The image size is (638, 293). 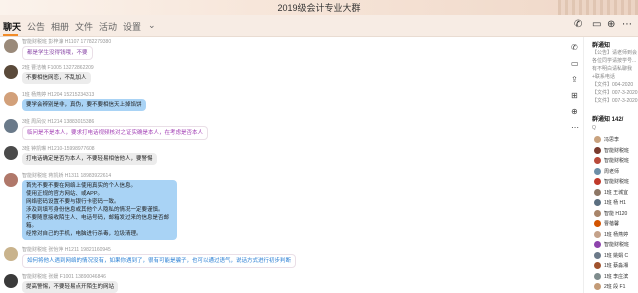 I want to click on sender-name: 2班 曹洁楠 F1005 13272862209, so click(x=58, y=68).